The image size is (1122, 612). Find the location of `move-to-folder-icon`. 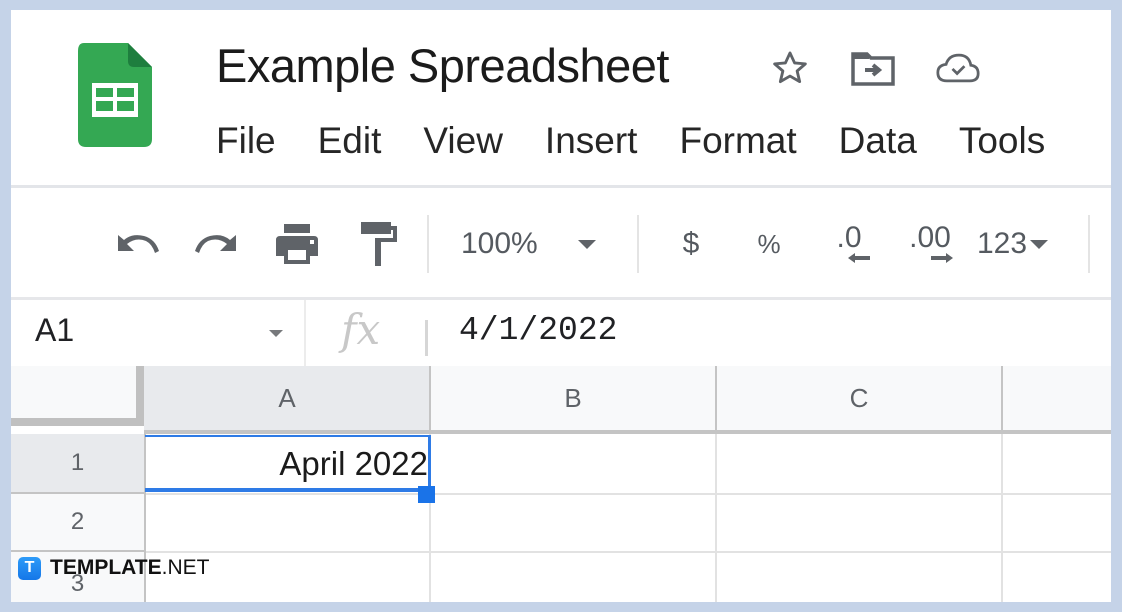

move-to-folder-icon is located at coordinates (873, 68).